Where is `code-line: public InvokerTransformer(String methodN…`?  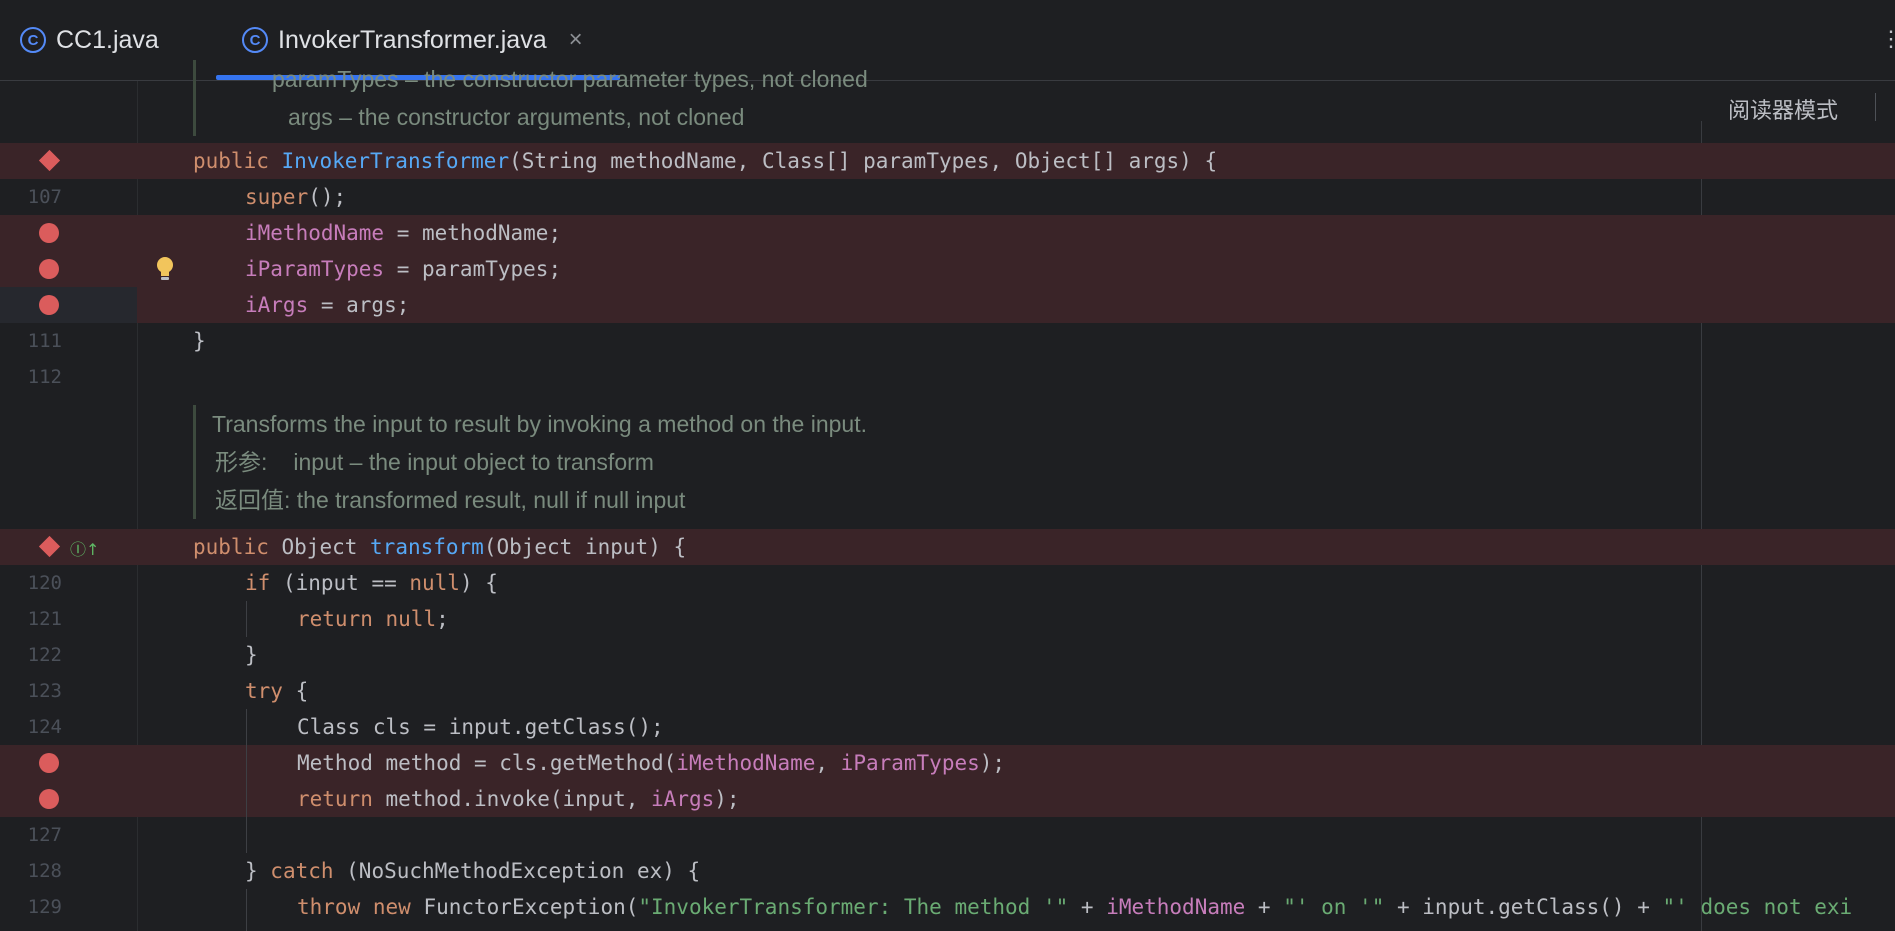
code-line: public InvokerTransformer(String methodN… is located at coordinates (947, 161).